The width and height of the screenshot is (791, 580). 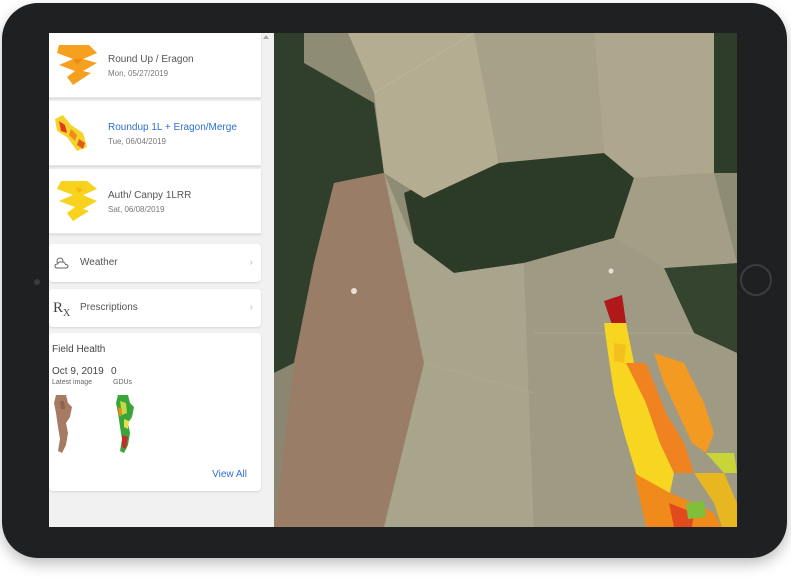 What do you see at coordinates (109, 307) in the screenshot?
I see `prescriptions-label: Prescriptions` at bounding box center [109, 307].